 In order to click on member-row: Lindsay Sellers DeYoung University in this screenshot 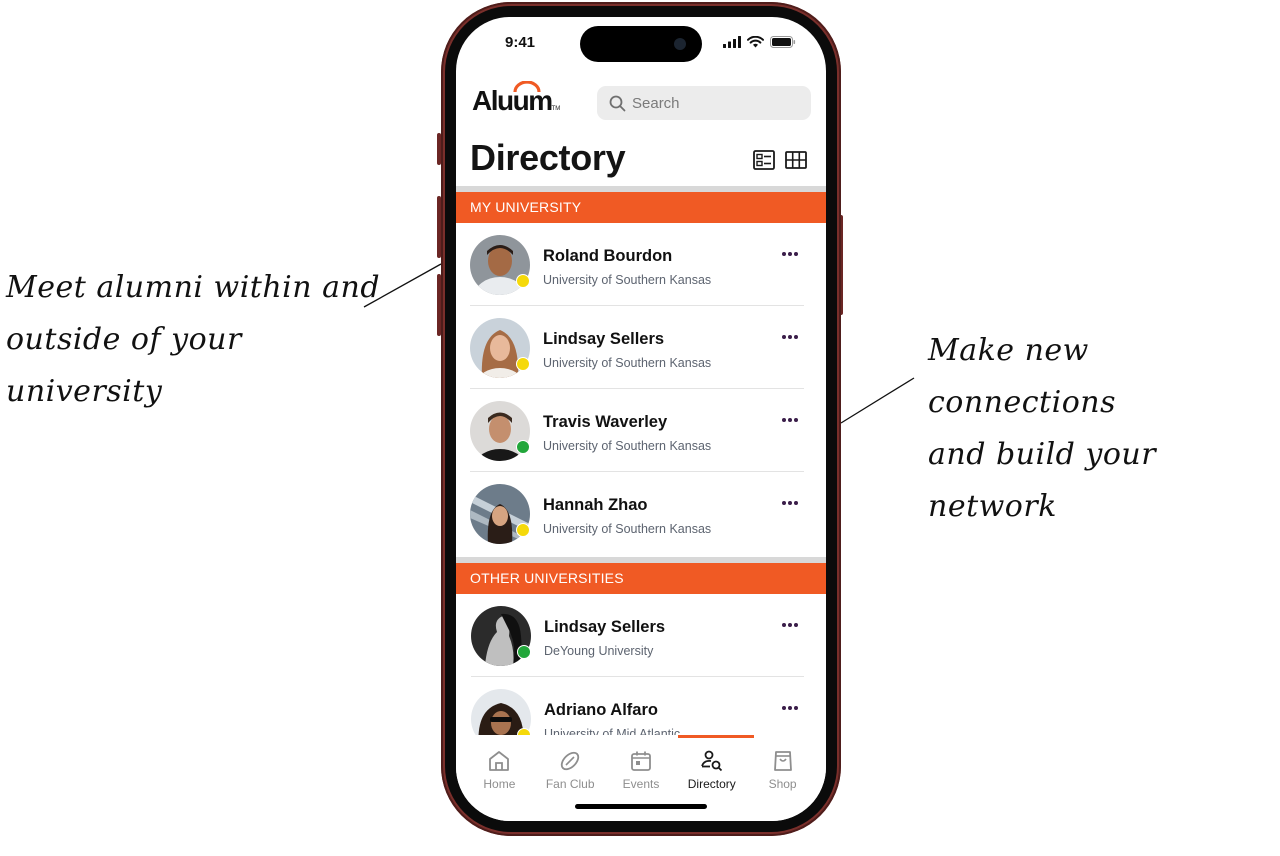, I will do `click(637, 635)`.